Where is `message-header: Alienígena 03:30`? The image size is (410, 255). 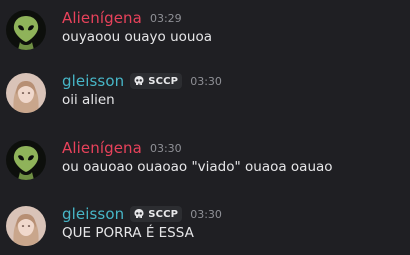 message-header: Alienígena 03:30 is located at coordinates (122, 148).